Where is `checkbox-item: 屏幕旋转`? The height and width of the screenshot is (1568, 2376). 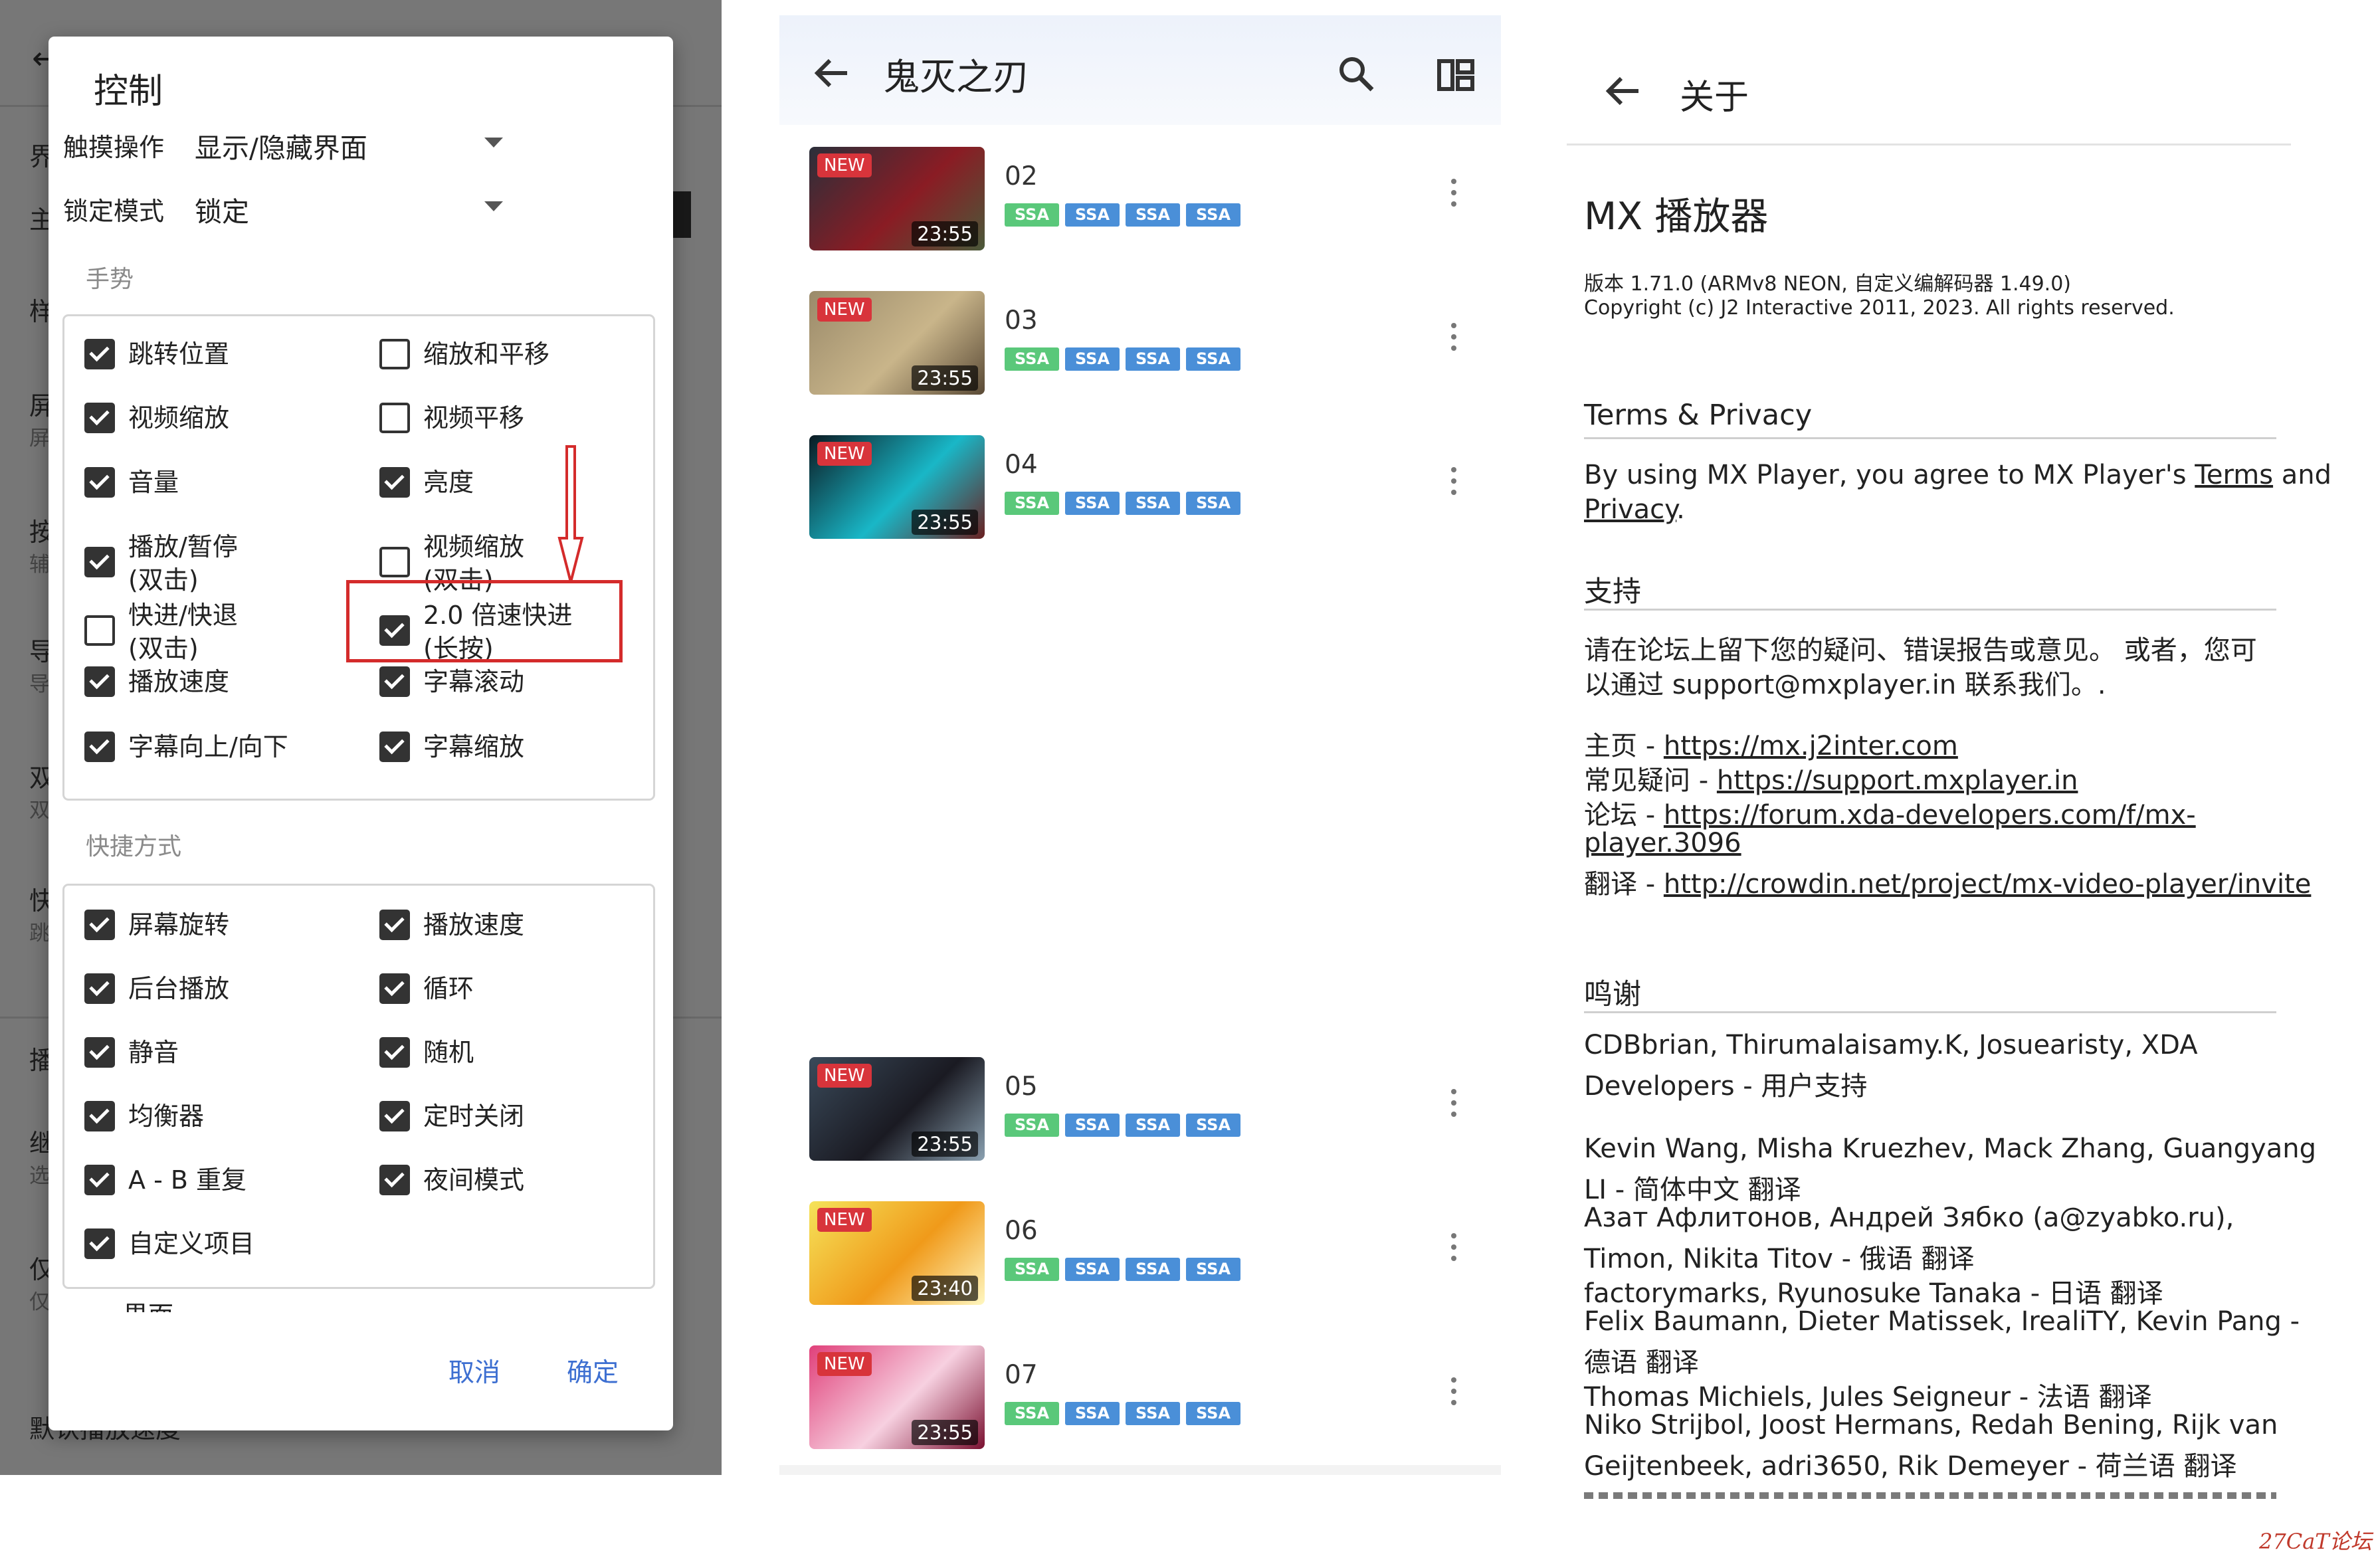
checkbox-item: 屏幕旋转 is located at coordinates (221, 943).